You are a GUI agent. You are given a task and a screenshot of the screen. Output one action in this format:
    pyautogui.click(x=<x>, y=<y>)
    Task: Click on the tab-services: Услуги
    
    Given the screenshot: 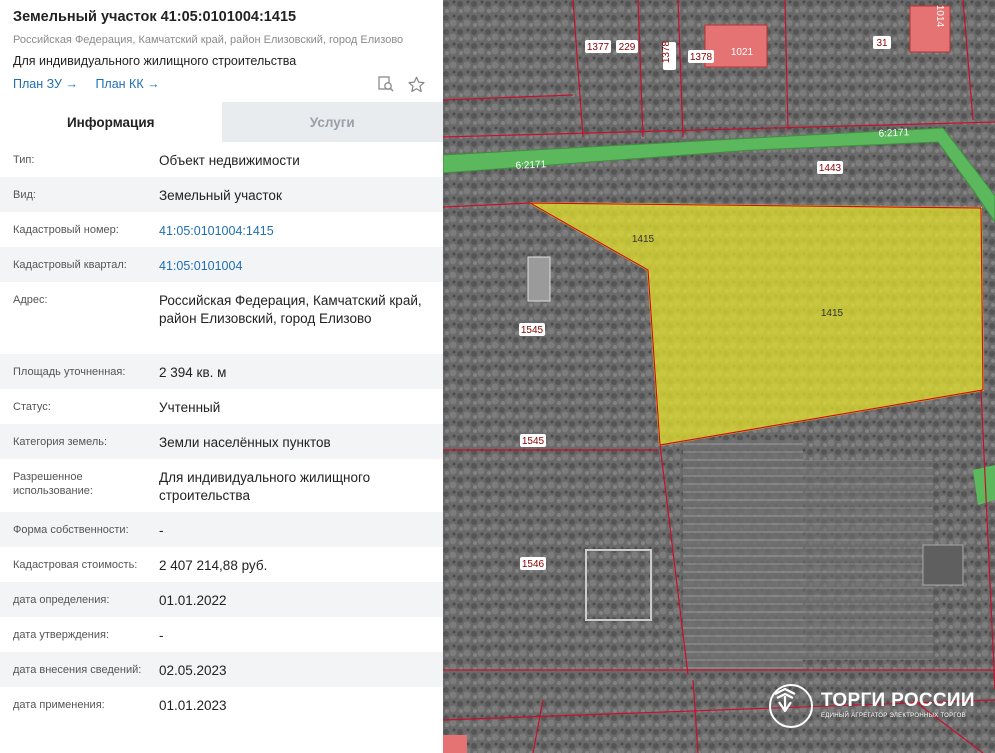 What is the action you would take?
    pyautogui.click(x=332, y=122)
    